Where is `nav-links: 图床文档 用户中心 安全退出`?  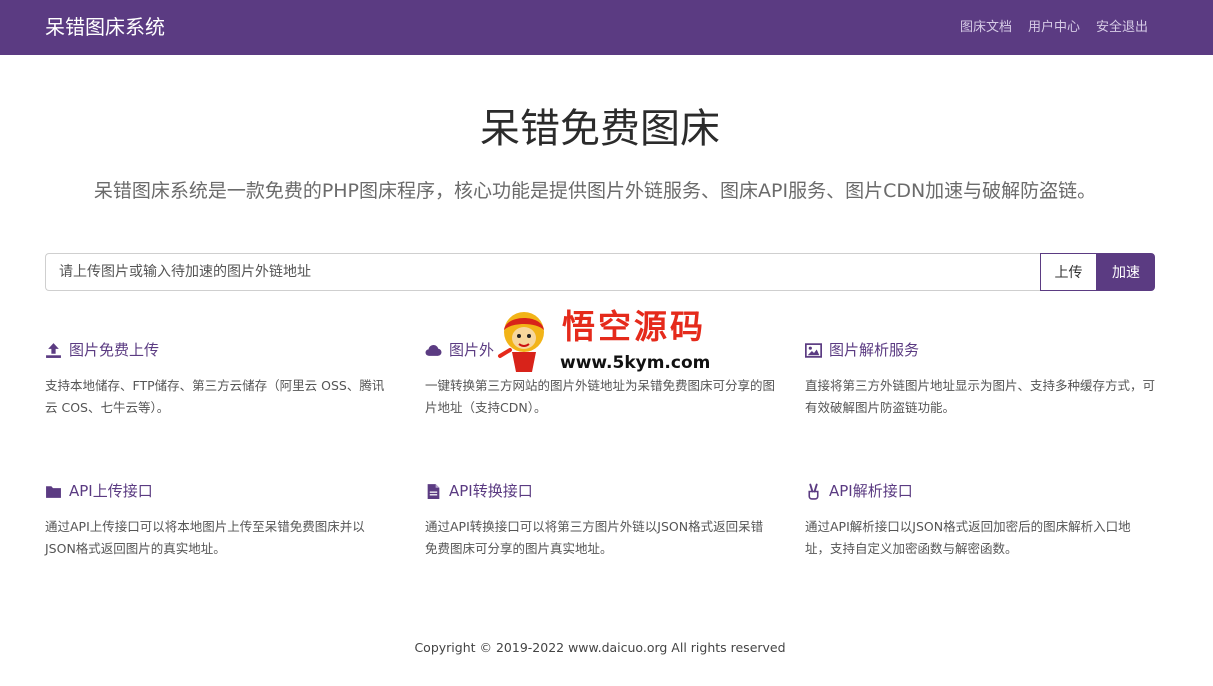
nav-links: 图床文档 用户中心 安全退出 is located at coordinates (1054, 28).